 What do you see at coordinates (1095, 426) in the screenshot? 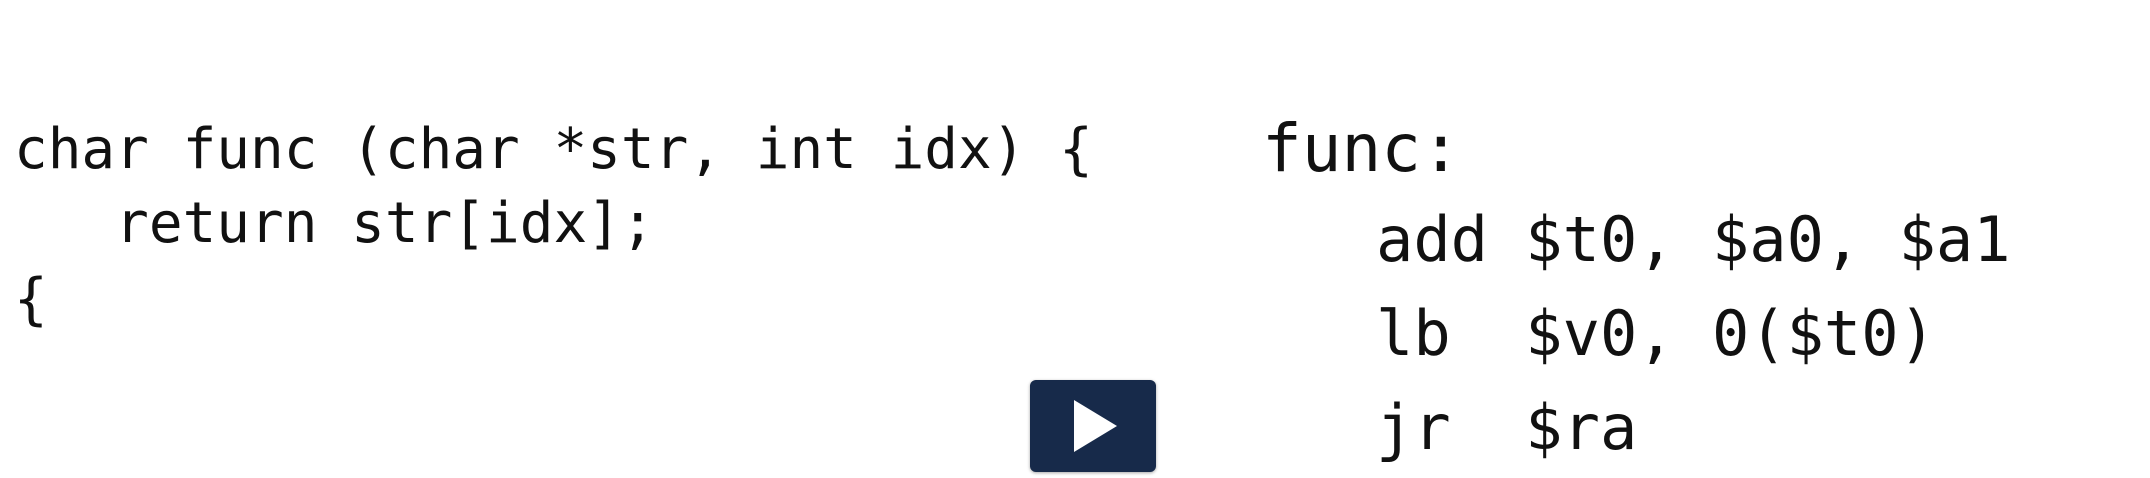
I see `play-icon` at bounding box center [1095, 426].